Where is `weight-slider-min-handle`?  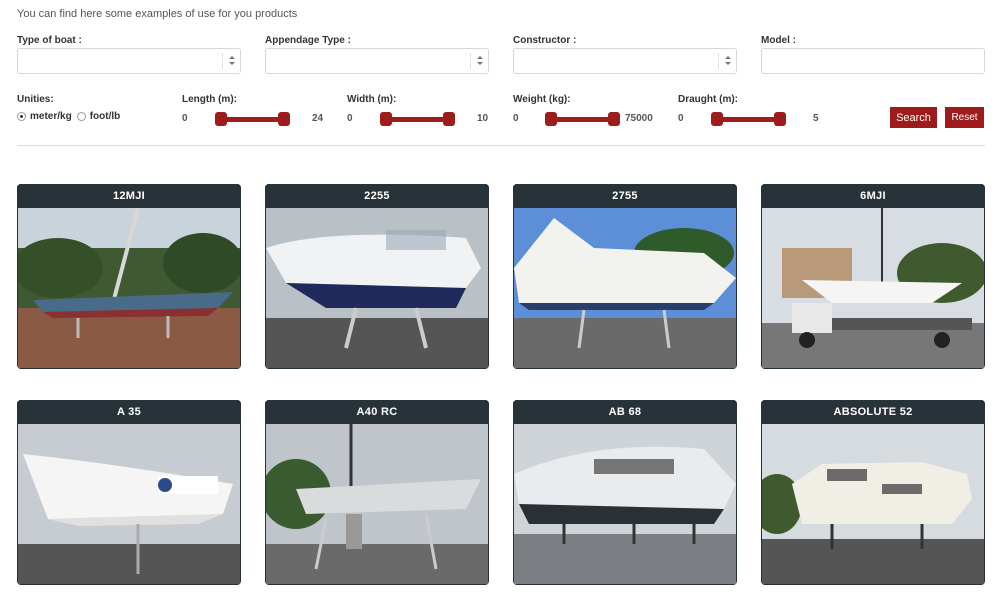
weight-slider-min-handle is located at coordinates (551, 119).